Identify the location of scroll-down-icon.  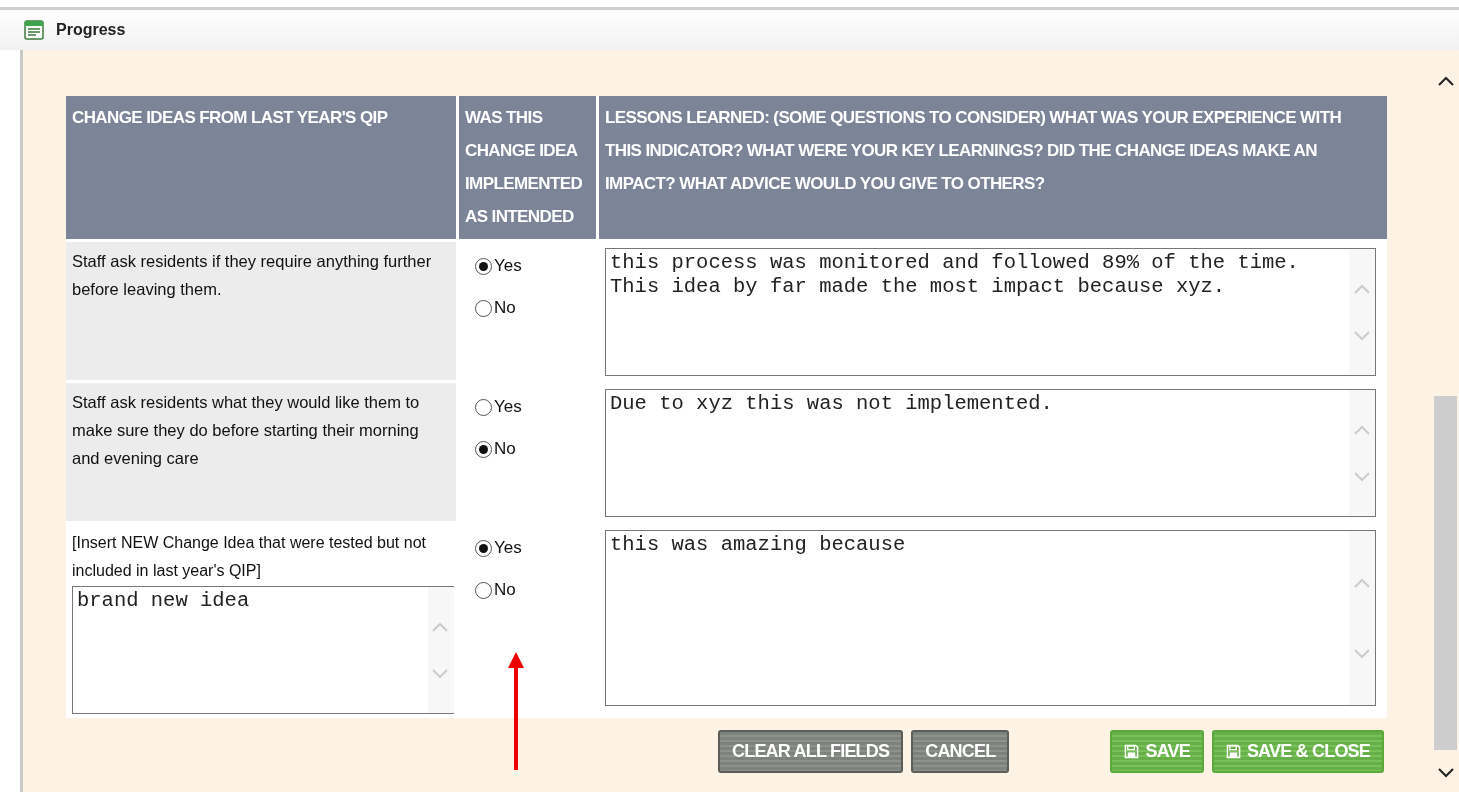
(1445, 773).